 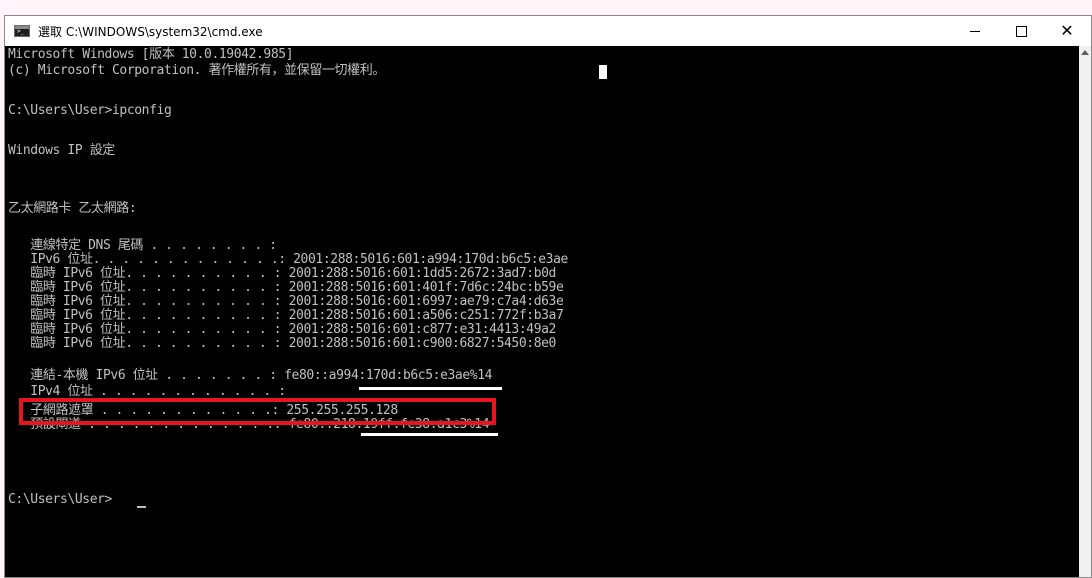 What do you see at coordinates (22, 31) in the screenshot?
I see `terminal-icon` at bounding box center [22, 31].